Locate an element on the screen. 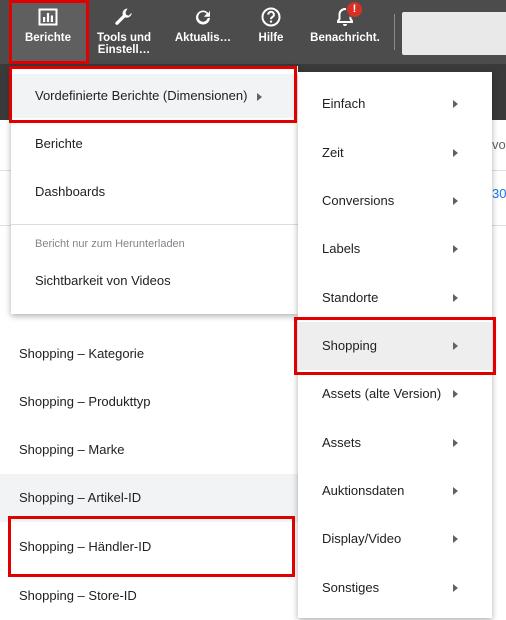  list-item-shopping-brand: Shopping – Marke is located at coordinates (149, 450).